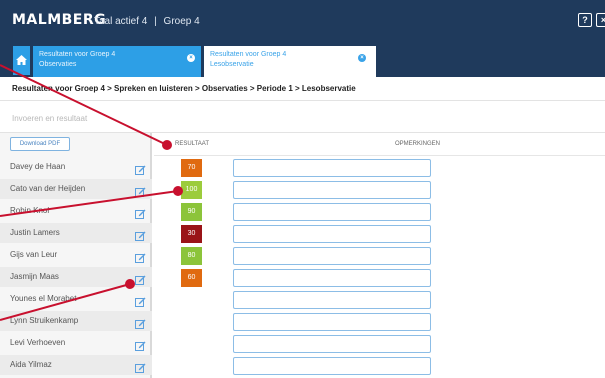 The height and width of the screenshot is (378, 605). Describe the element at coordinates (43, 298) in the screenshot. I see `student-name: Younes el Morabet` at that location.